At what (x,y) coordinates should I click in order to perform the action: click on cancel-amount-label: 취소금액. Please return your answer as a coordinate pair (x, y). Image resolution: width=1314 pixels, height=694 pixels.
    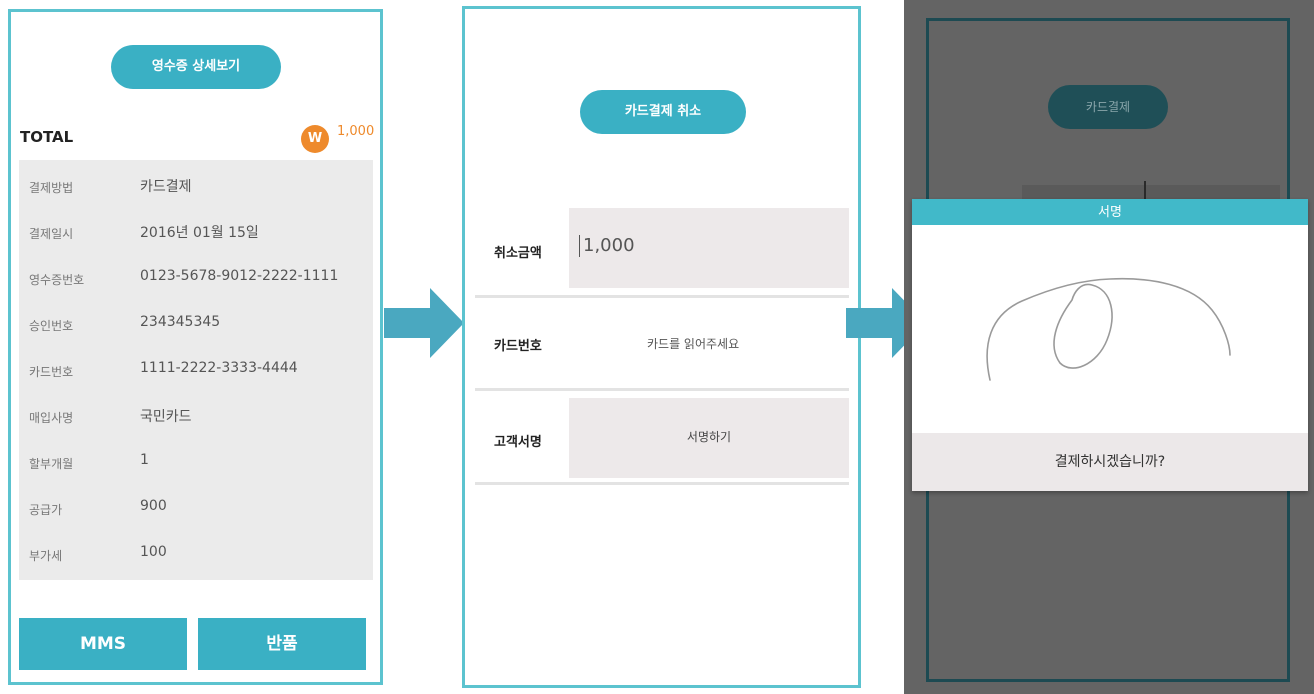
    Looking at the image, I should click on (518, 253).